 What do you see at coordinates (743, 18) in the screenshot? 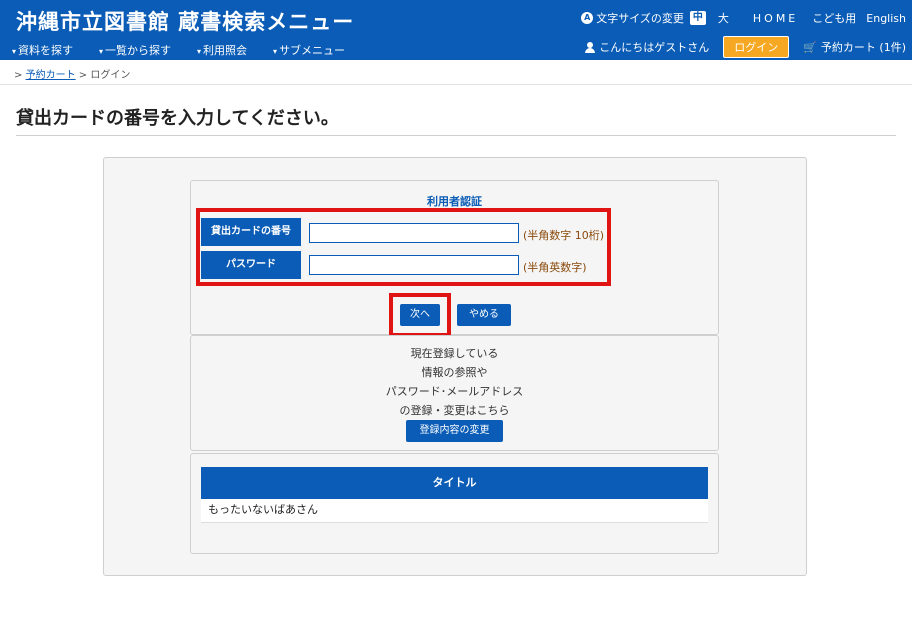
I see `header-utility-links: A 文字サイズの変更 中 大 HOME こども用 English` at bounding box center [743, 18].